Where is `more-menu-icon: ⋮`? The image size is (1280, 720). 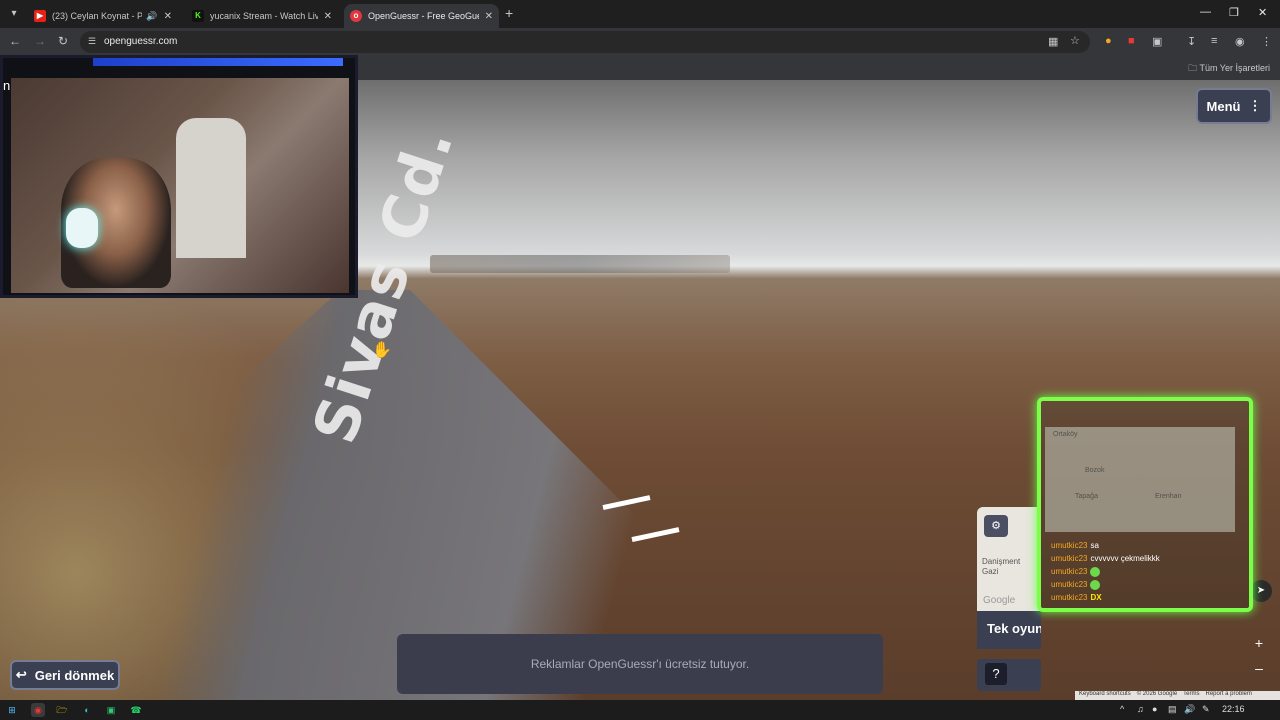
more-menu-icon: ⋮ is located at coordinates (1266, 41).